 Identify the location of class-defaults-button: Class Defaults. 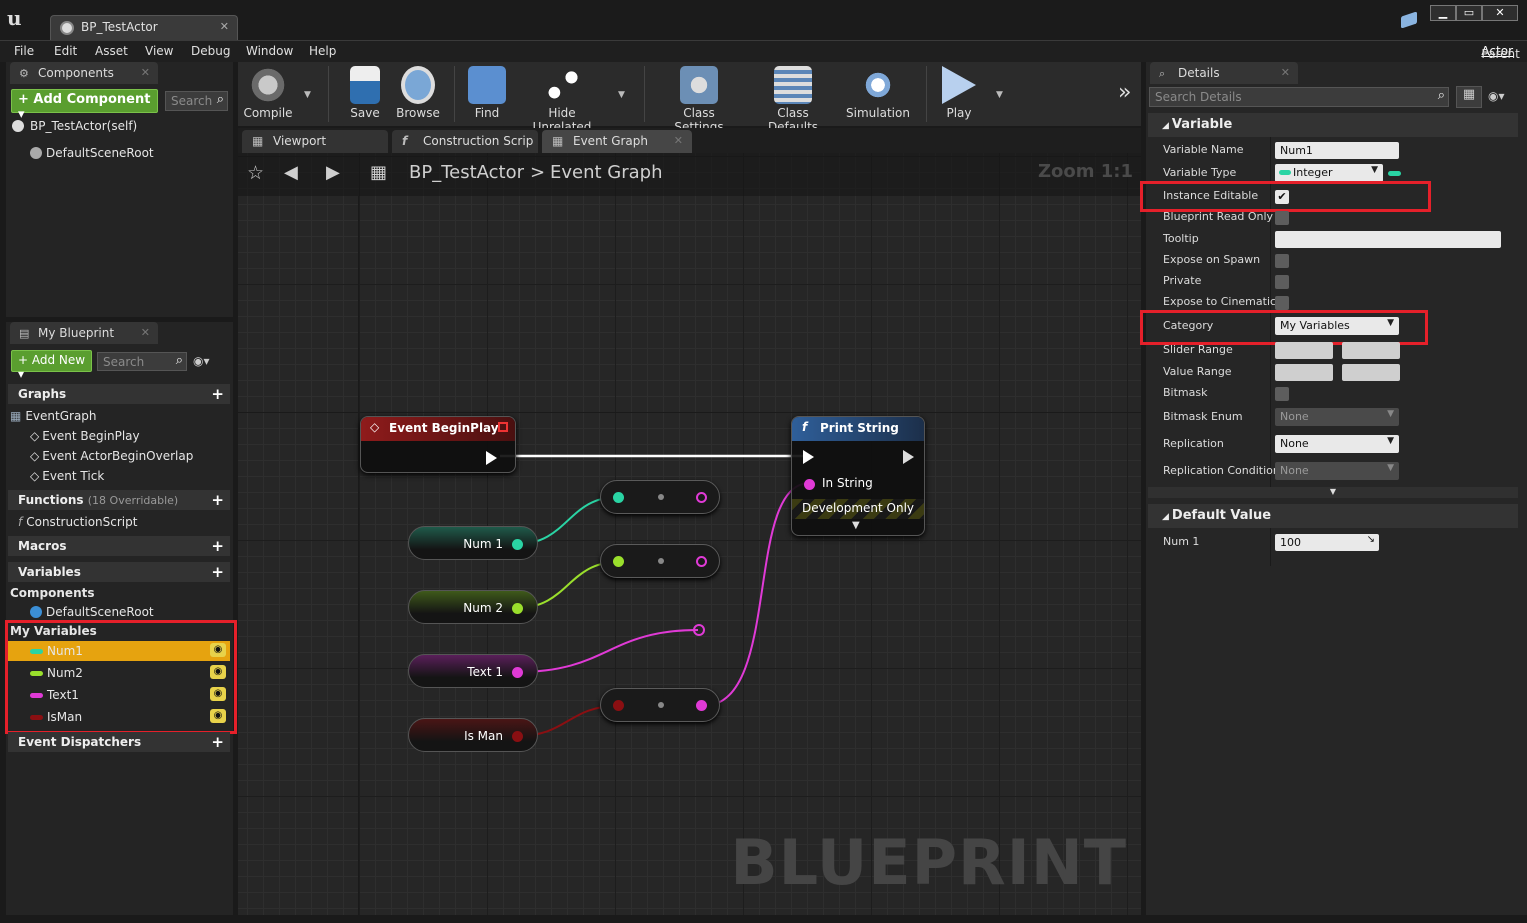
(793, 100).